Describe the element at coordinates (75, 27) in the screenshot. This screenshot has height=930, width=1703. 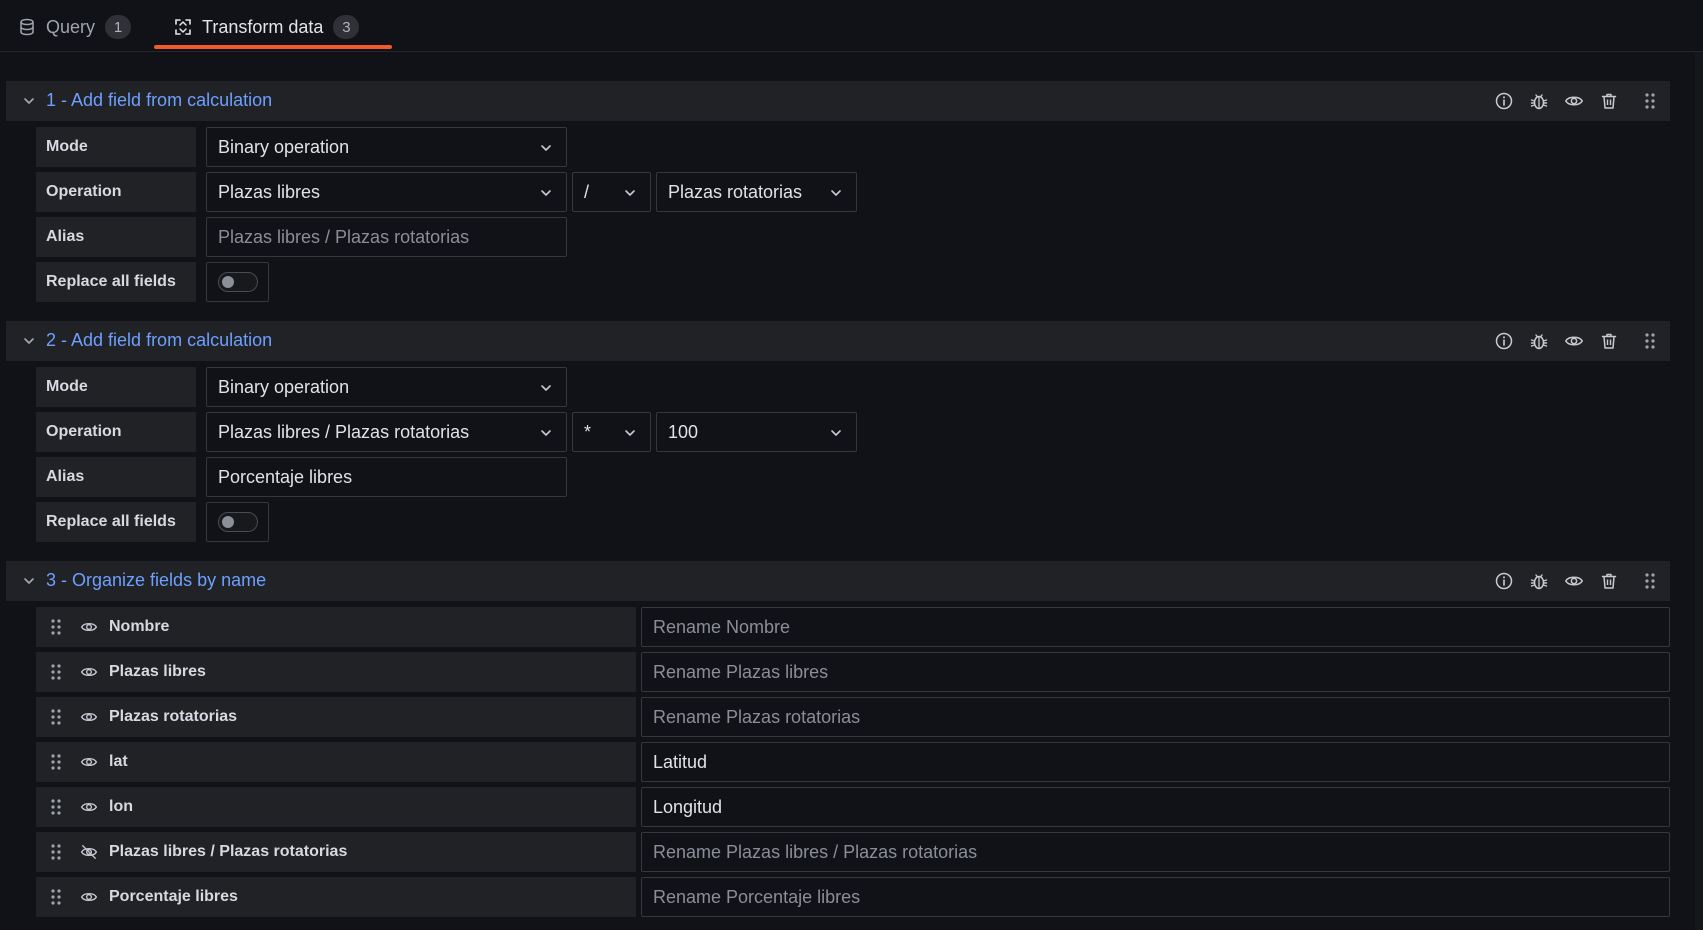
I see `tab-query: Query 1` at that location.